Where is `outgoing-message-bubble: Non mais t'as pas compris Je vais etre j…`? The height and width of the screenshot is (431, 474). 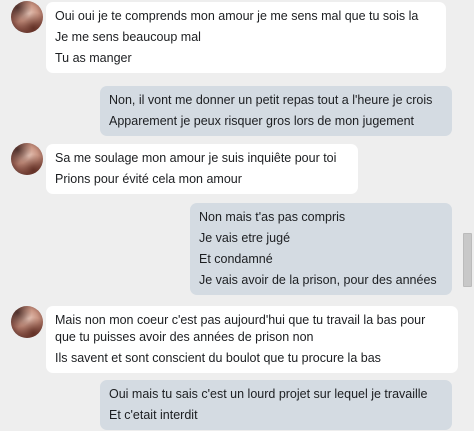
outgoing-message-bubble: Non mais t'as pas compris Je vais etre j… is located at coordinates (321, 249).